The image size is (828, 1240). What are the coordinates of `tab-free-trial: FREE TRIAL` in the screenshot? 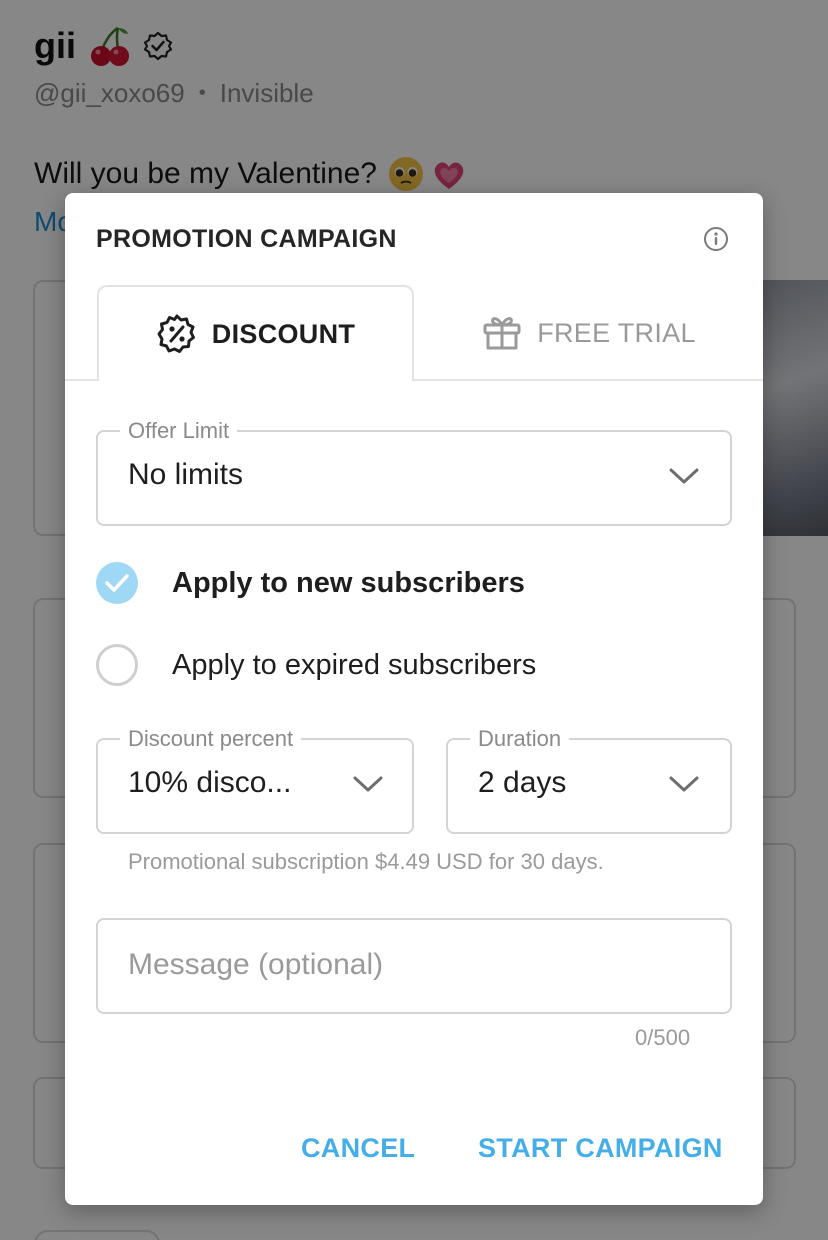 It's located at (588, 333).